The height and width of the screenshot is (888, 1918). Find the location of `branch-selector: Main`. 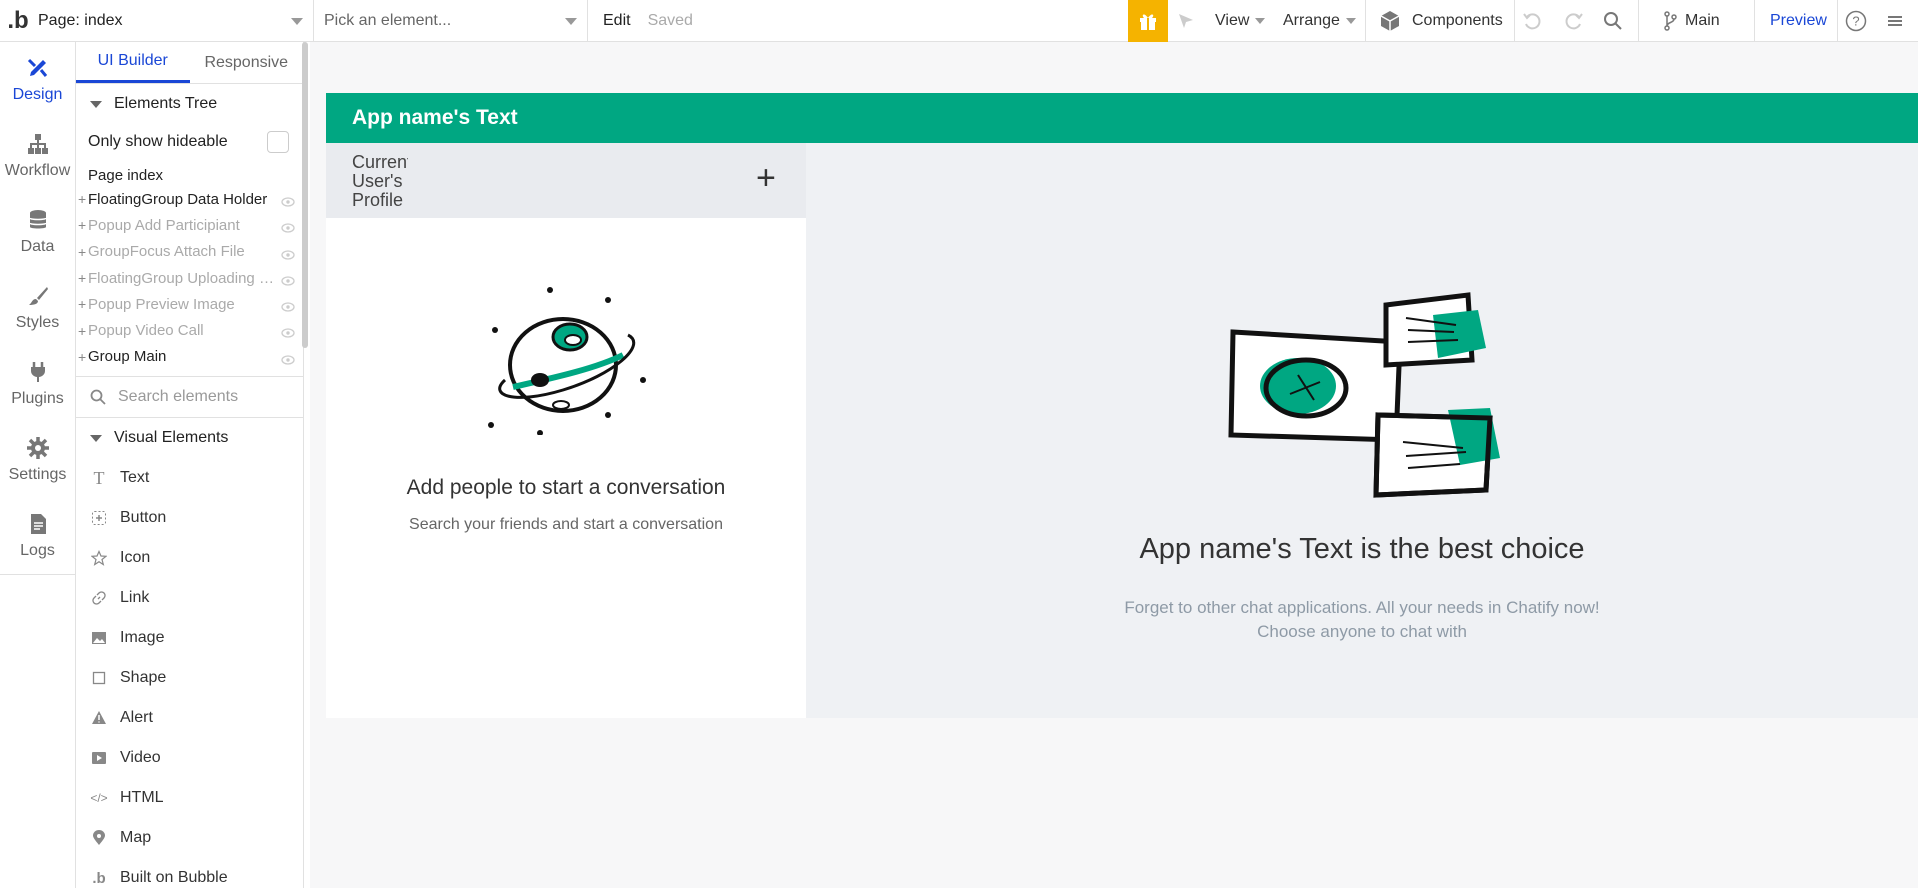

branch-selector: Main is located at coordinates (1691, 21).